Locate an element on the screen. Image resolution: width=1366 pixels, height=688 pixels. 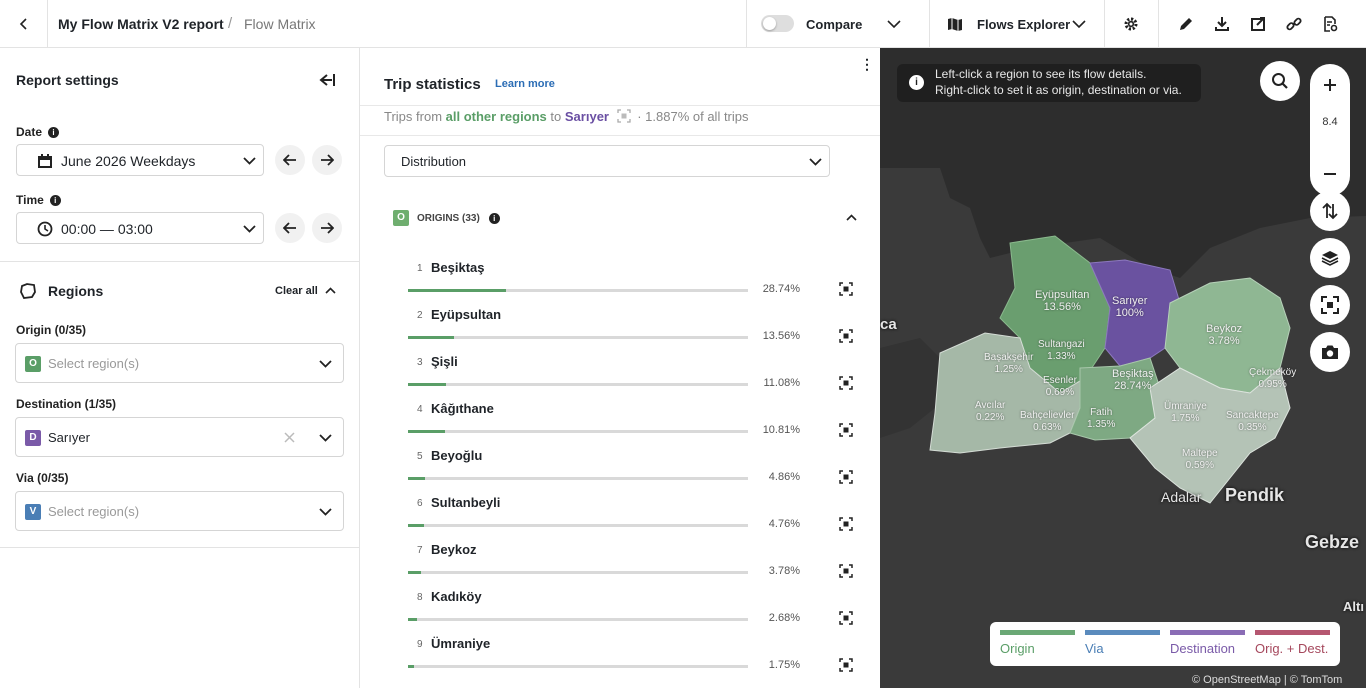
via-badge: V is located at coordinates (33, 512).